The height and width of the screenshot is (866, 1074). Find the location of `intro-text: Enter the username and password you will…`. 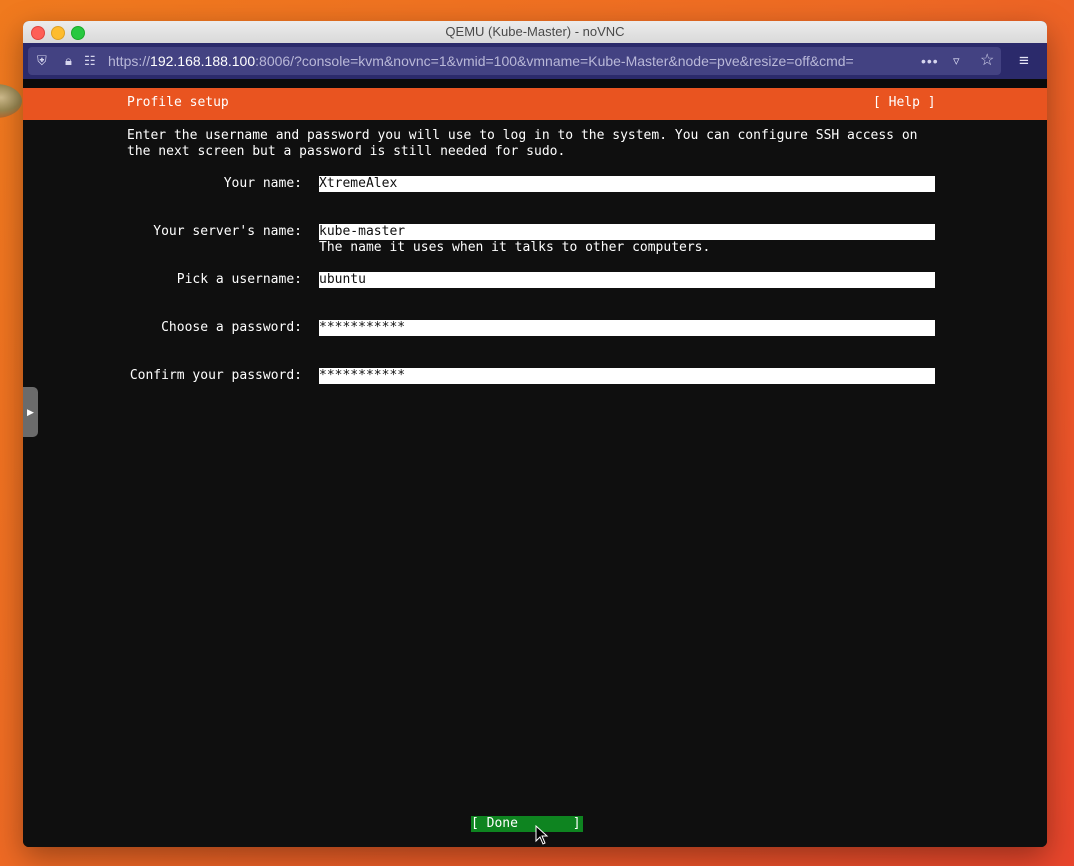

intro-text: Enter the username and password you will… is located at coordinates (522, 143).